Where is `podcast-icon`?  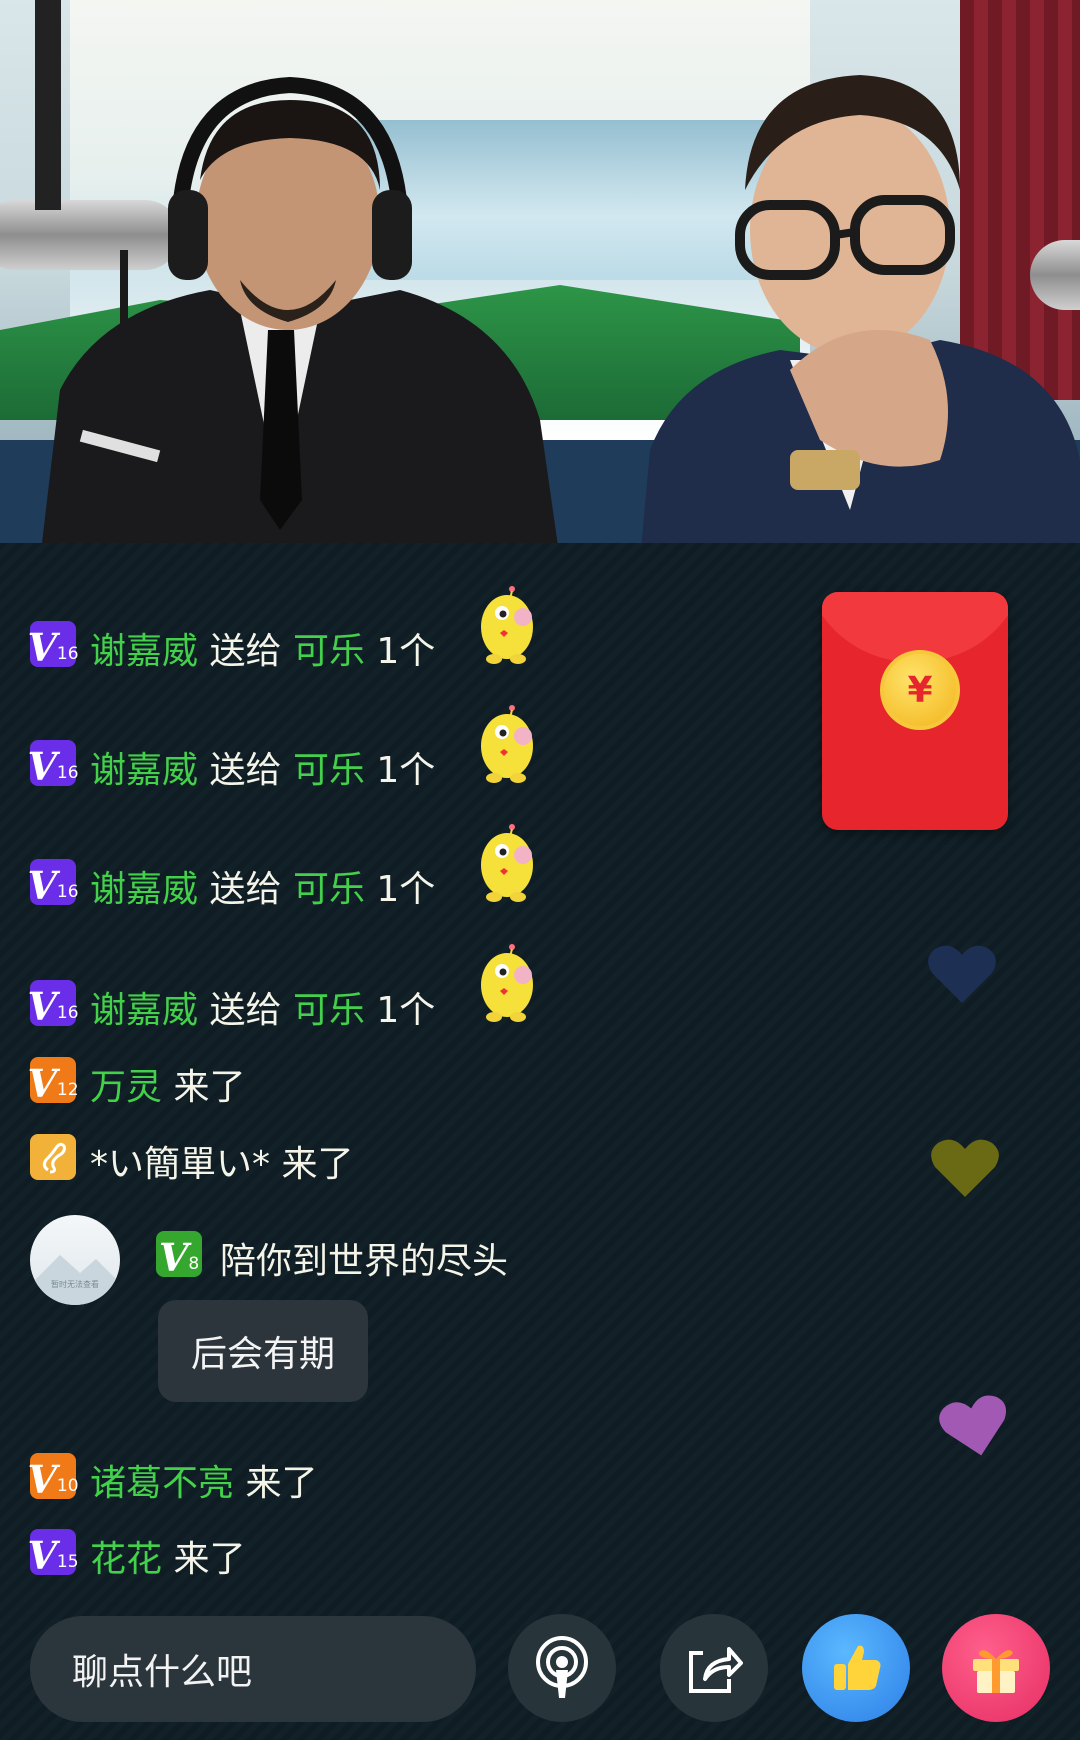
podcast-icon is located at coordinates (562, 1667).